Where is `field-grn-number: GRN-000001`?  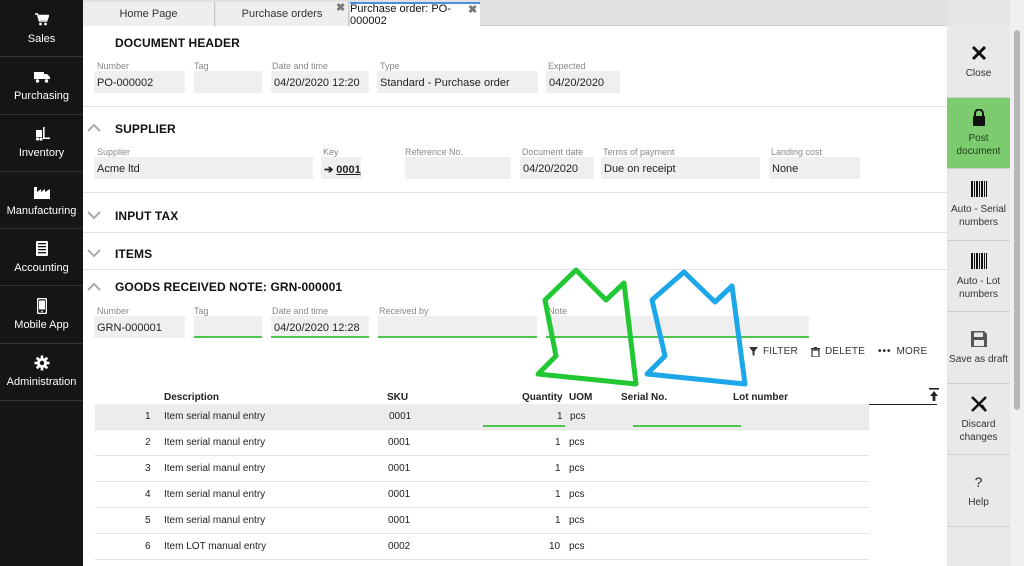 field-grn-number: GRN-000001 is located at coordinates (139, 327).